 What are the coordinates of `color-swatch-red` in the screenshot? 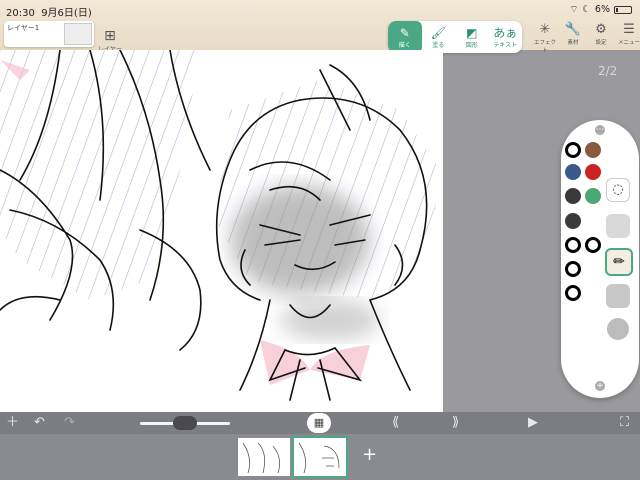 It's located at (593, 172).